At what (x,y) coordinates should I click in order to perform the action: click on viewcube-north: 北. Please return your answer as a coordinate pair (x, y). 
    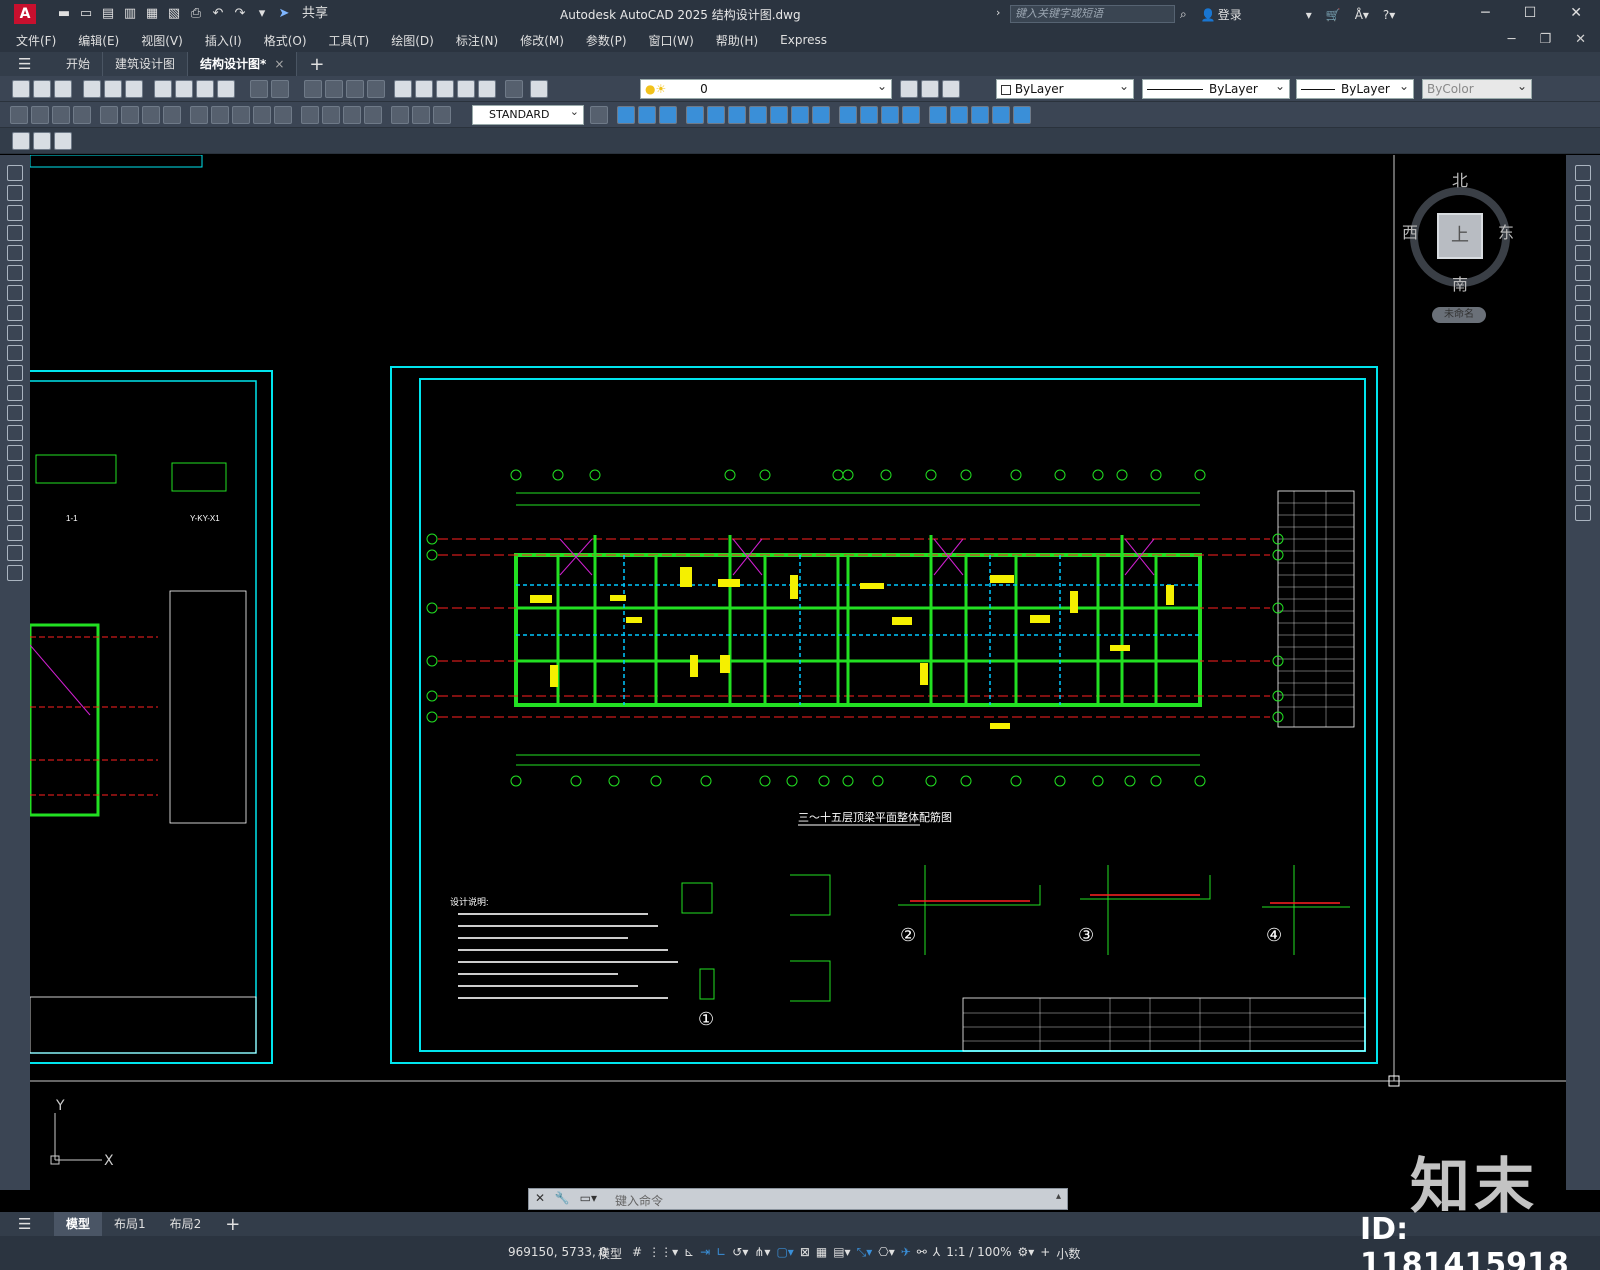
    Looking at the image, I should click on (1460, 179).